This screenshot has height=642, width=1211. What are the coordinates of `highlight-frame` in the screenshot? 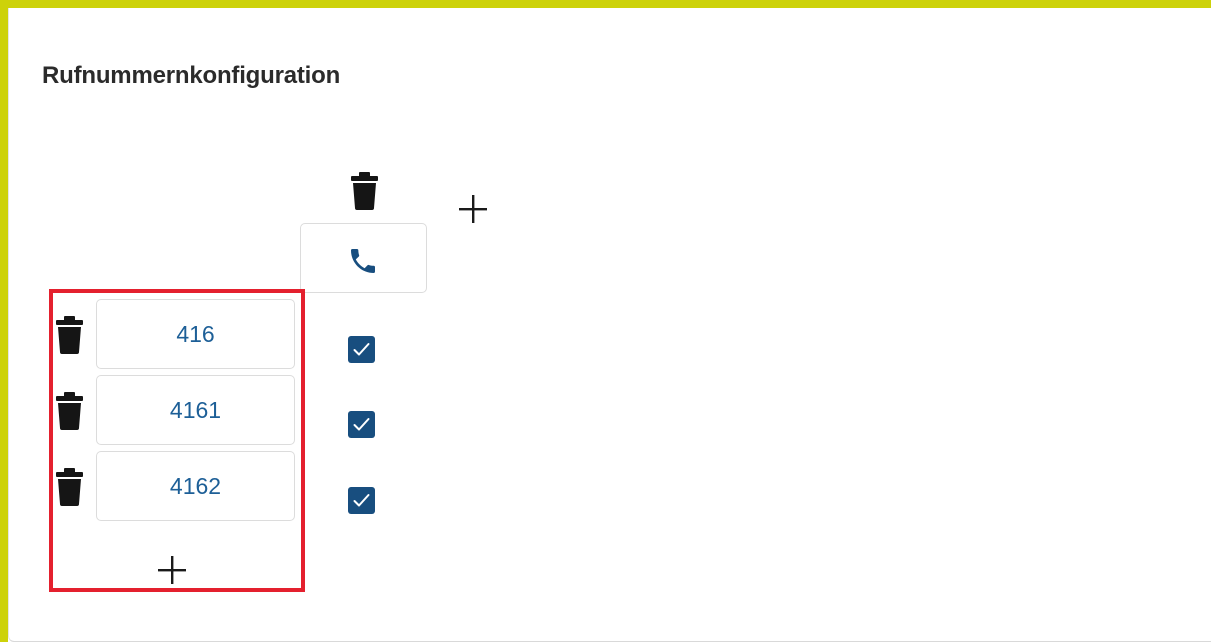 It's located at (177, 440).